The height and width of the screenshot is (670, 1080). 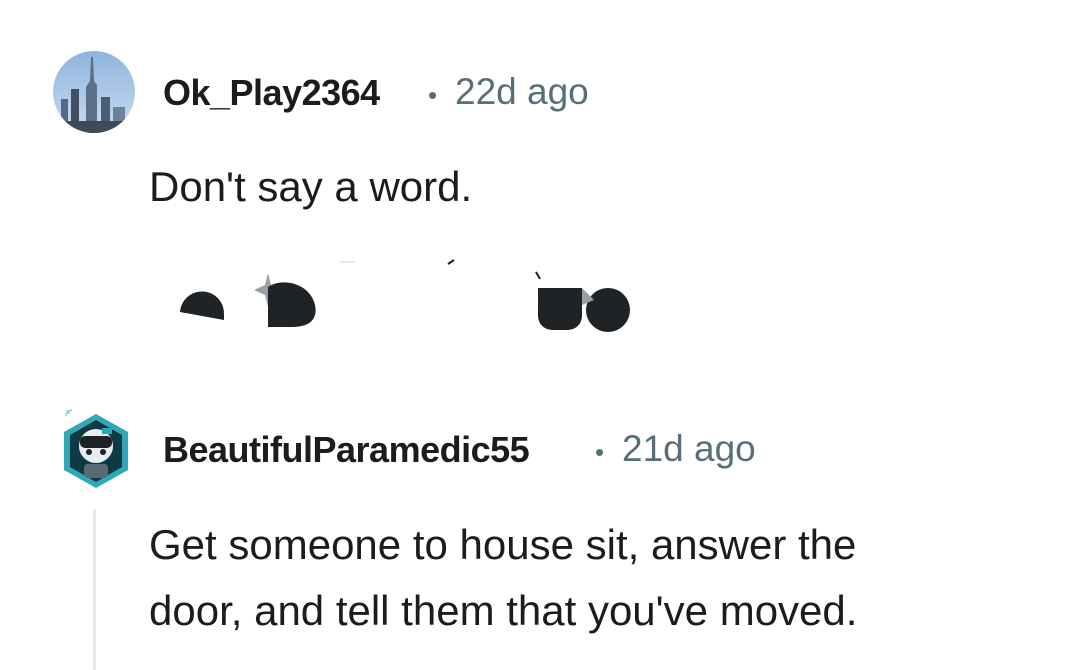 What do you see at coordinates (311, 186) in the screenshot?
I see `comment-body: Don't say a word.` at bounding box center [311, 186].